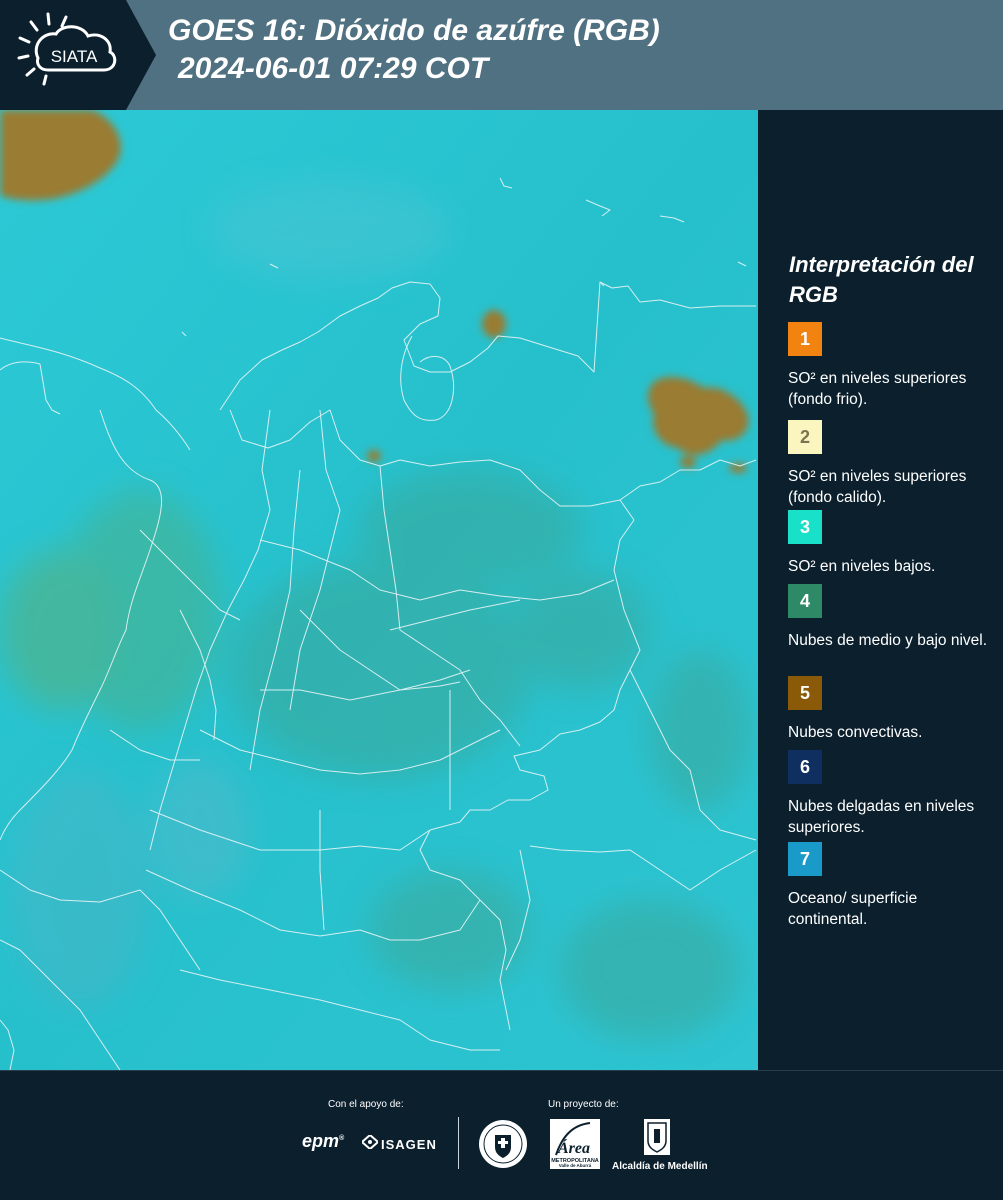  Describe the element at coordinates (888, 617) in the screenshot. I see `legend-item-4: 4 Nubes de medio y bajo nivel.` at that location.